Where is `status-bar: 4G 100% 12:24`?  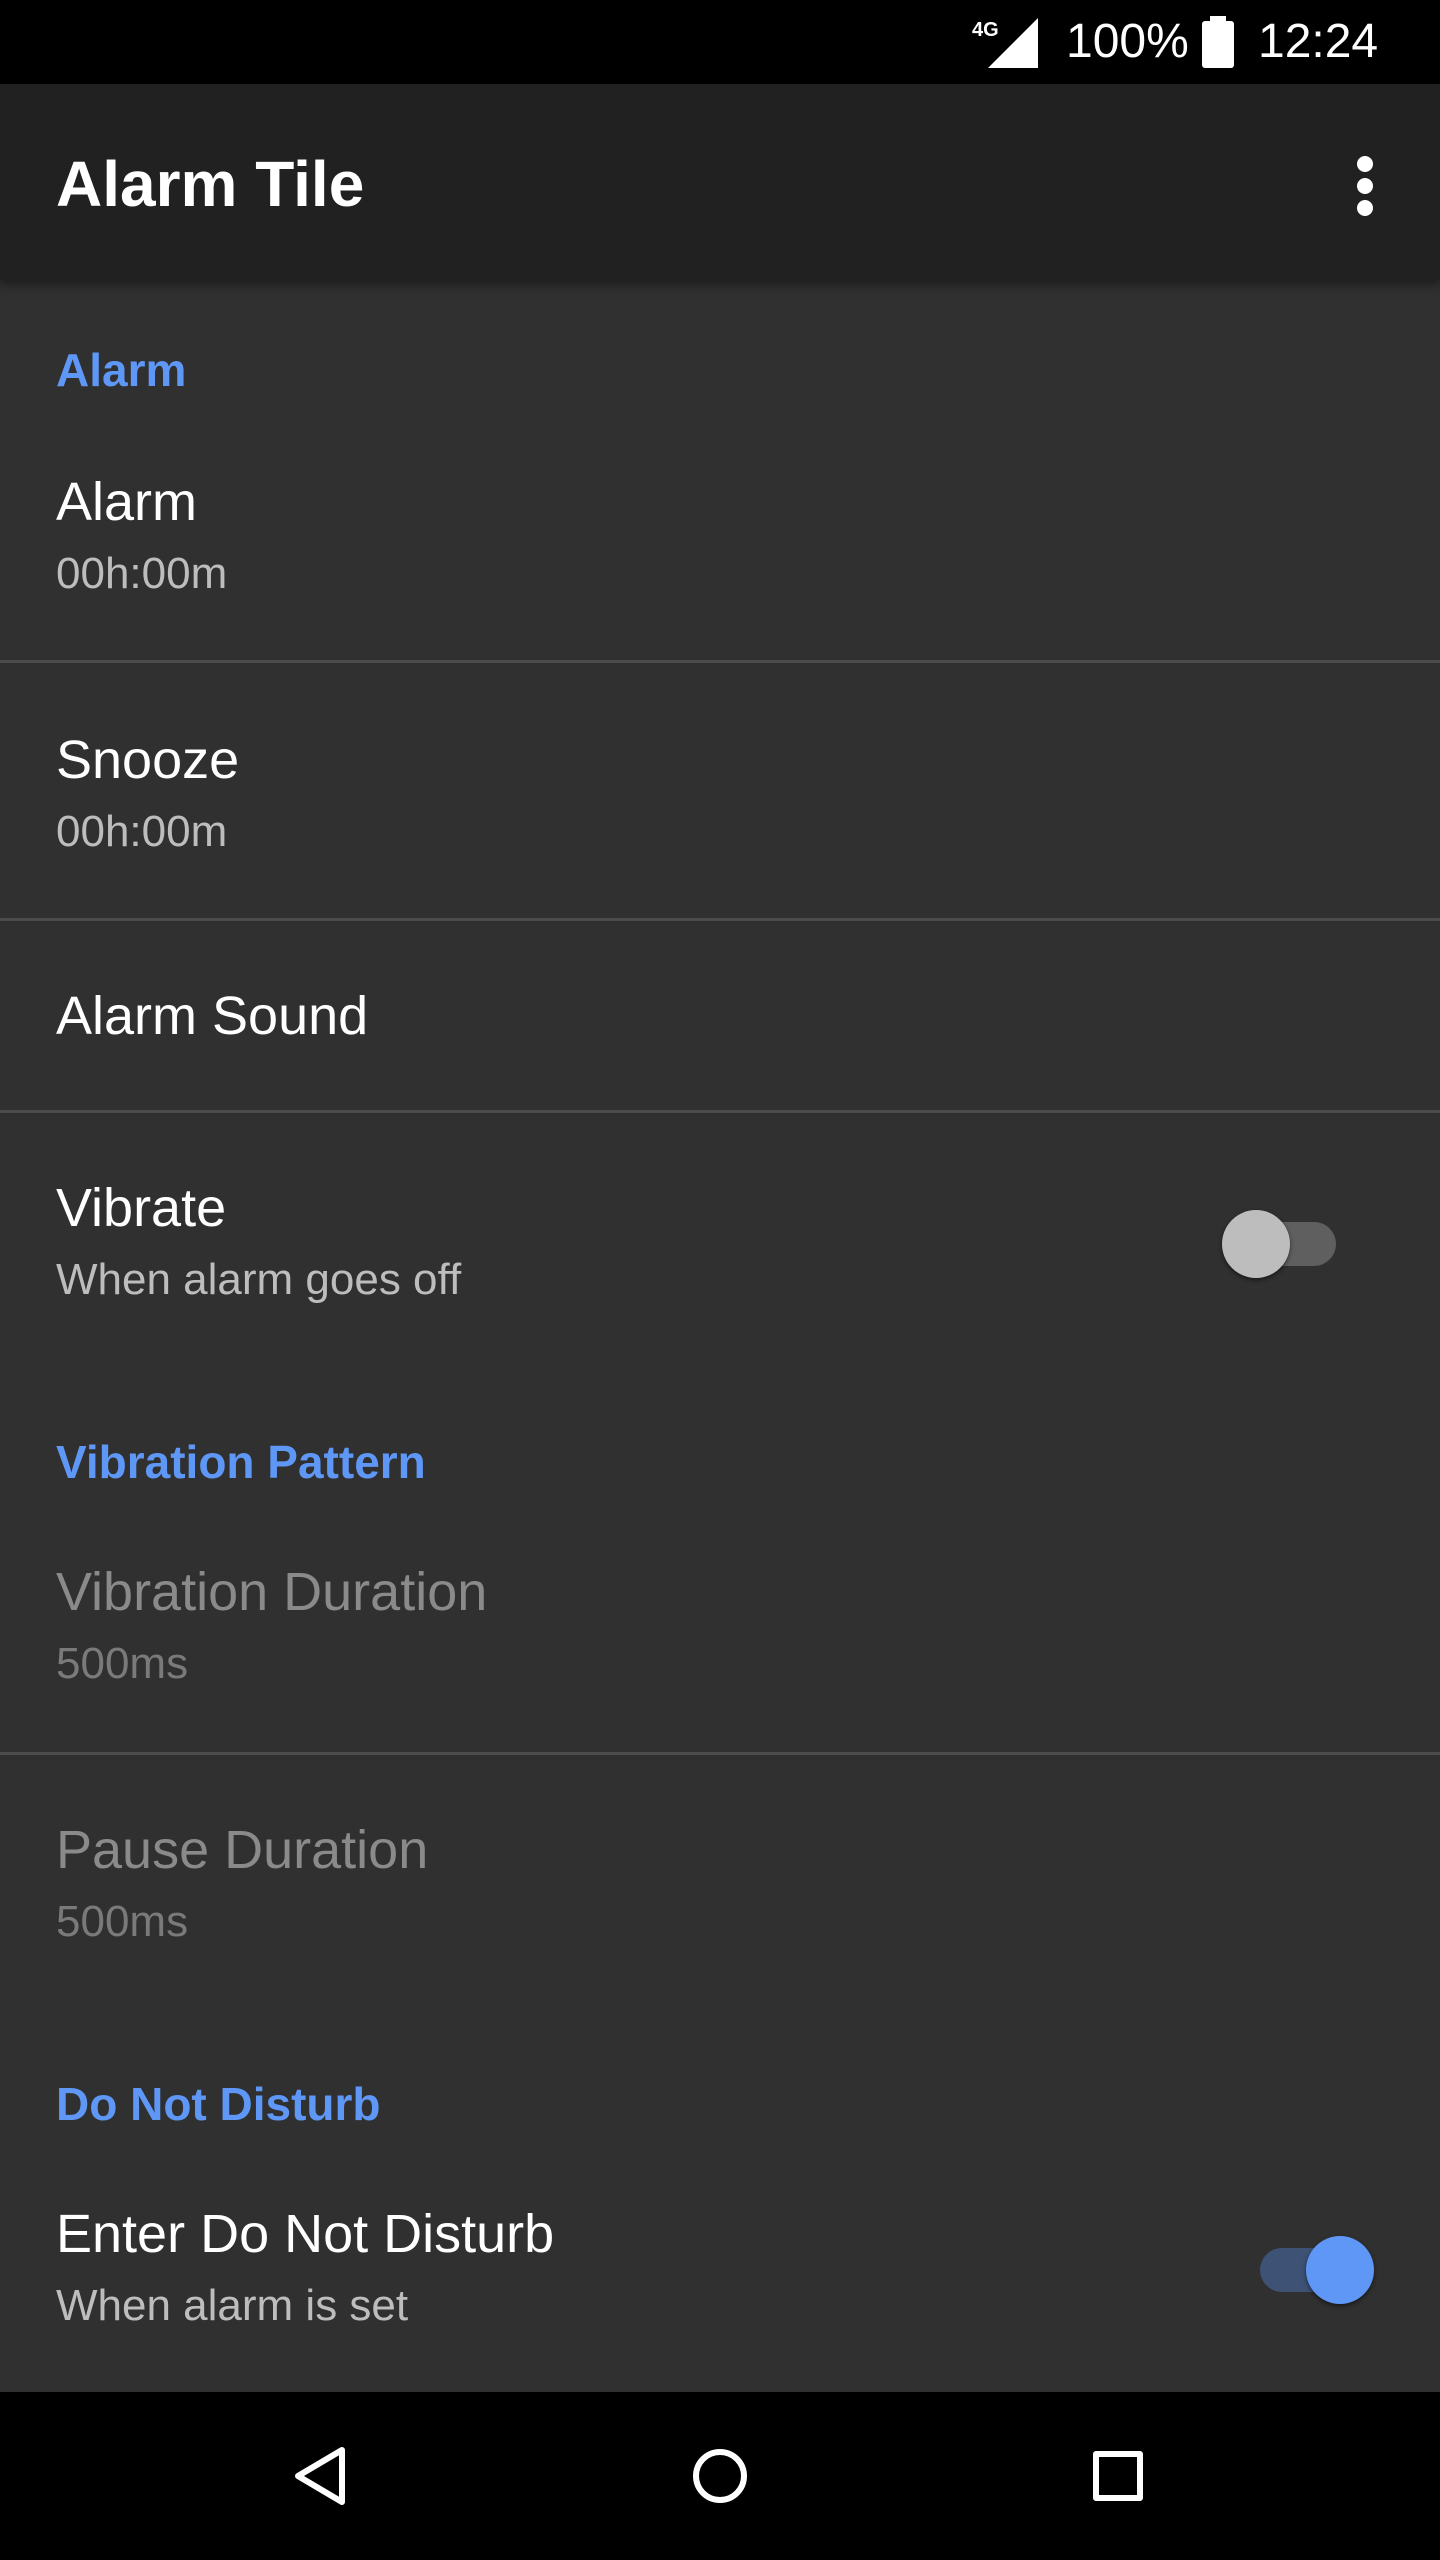 status-bar: 4G 100% 12:24 is located at coordinates (720, 42).